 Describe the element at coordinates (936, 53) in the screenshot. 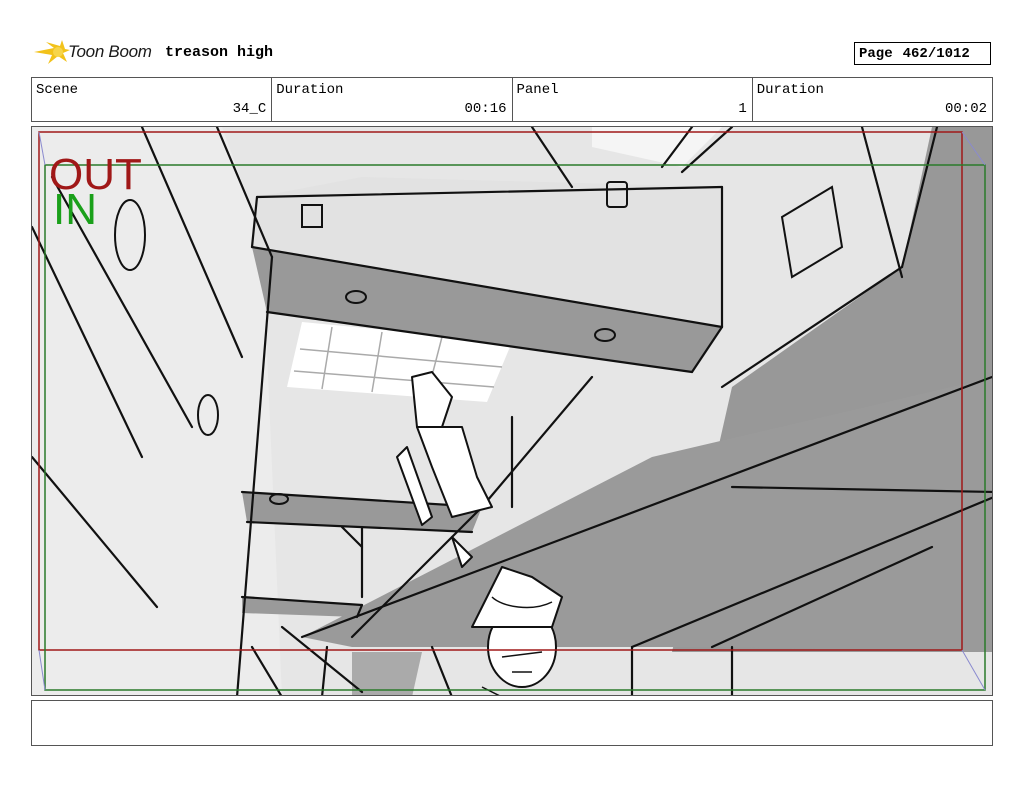

I see `page-number: 462/1012` at that location.